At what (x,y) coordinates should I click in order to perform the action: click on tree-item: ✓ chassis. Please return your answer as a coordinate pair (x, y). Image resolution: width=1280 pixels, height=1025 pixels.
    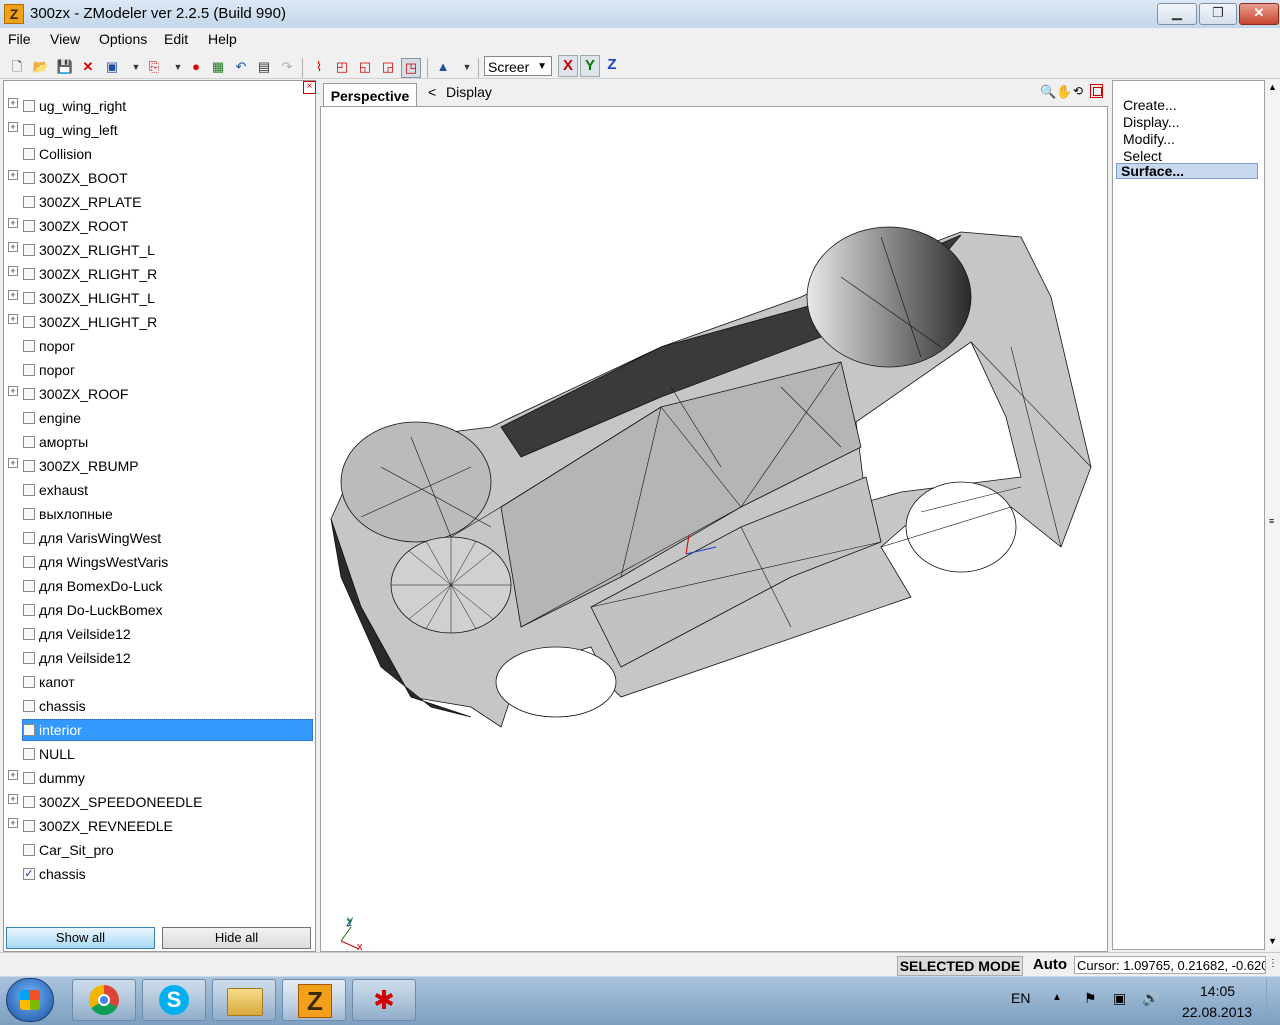
    Looking at the image, I should click on (159, 874).